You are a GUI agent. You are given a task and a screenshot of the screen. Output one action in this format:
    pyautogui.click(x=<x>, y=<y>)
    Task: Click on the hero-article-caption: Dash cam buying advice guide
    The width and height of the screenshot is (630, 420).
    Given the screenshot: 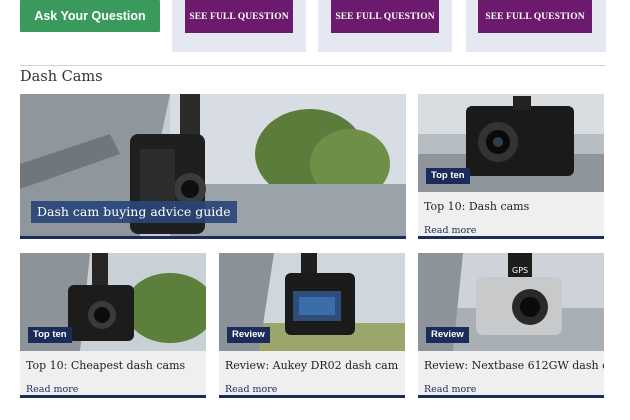 What is the action you would take?
    pyautogui.click(x=134, y=212)
    